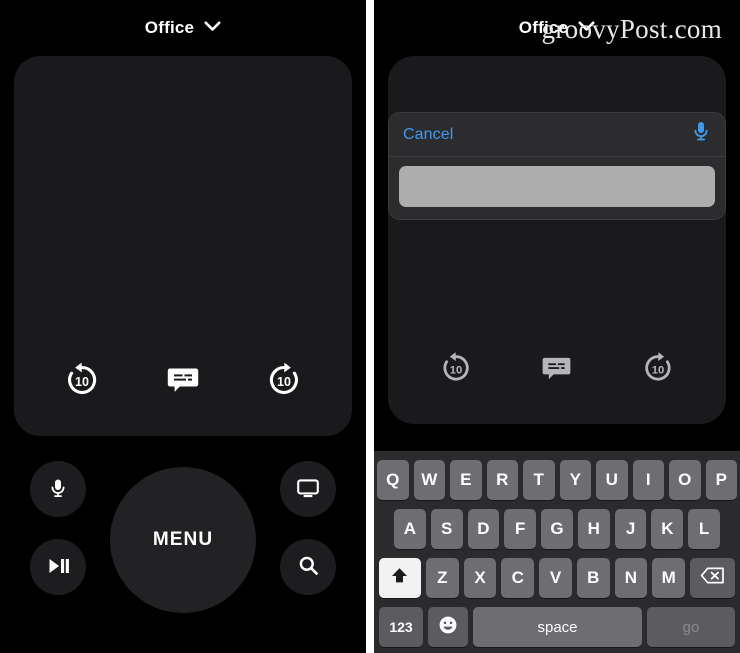 This screenshot has height=653, width=740. Describe the element at coordinates (575, 480) in the screenshot. I see `key-y: Y` at that location.